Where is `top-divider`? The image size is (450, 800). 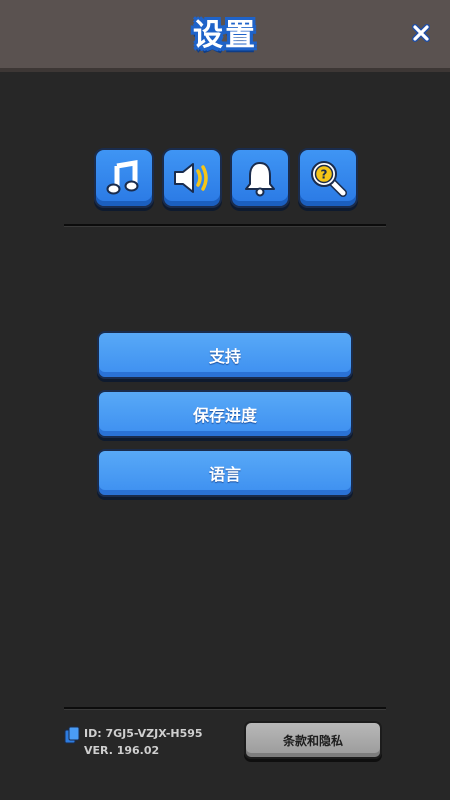 top-divider is located at coordinates (225, 225).